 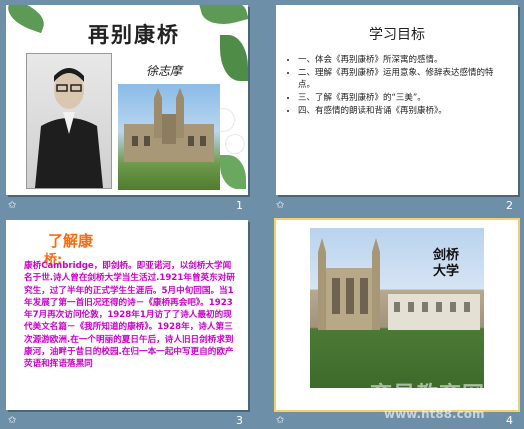 What do you see at coordinates (509, 205) in the screenshot?
I see `slide-number: 2` at bounding box center [509, 205].